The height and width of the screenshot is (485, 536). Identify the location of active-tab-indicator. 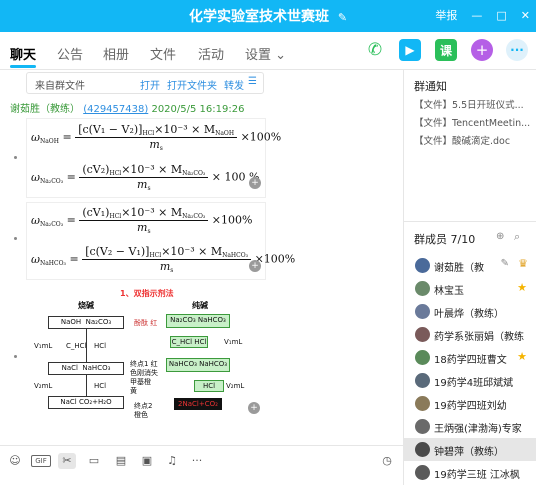
(23, 66).